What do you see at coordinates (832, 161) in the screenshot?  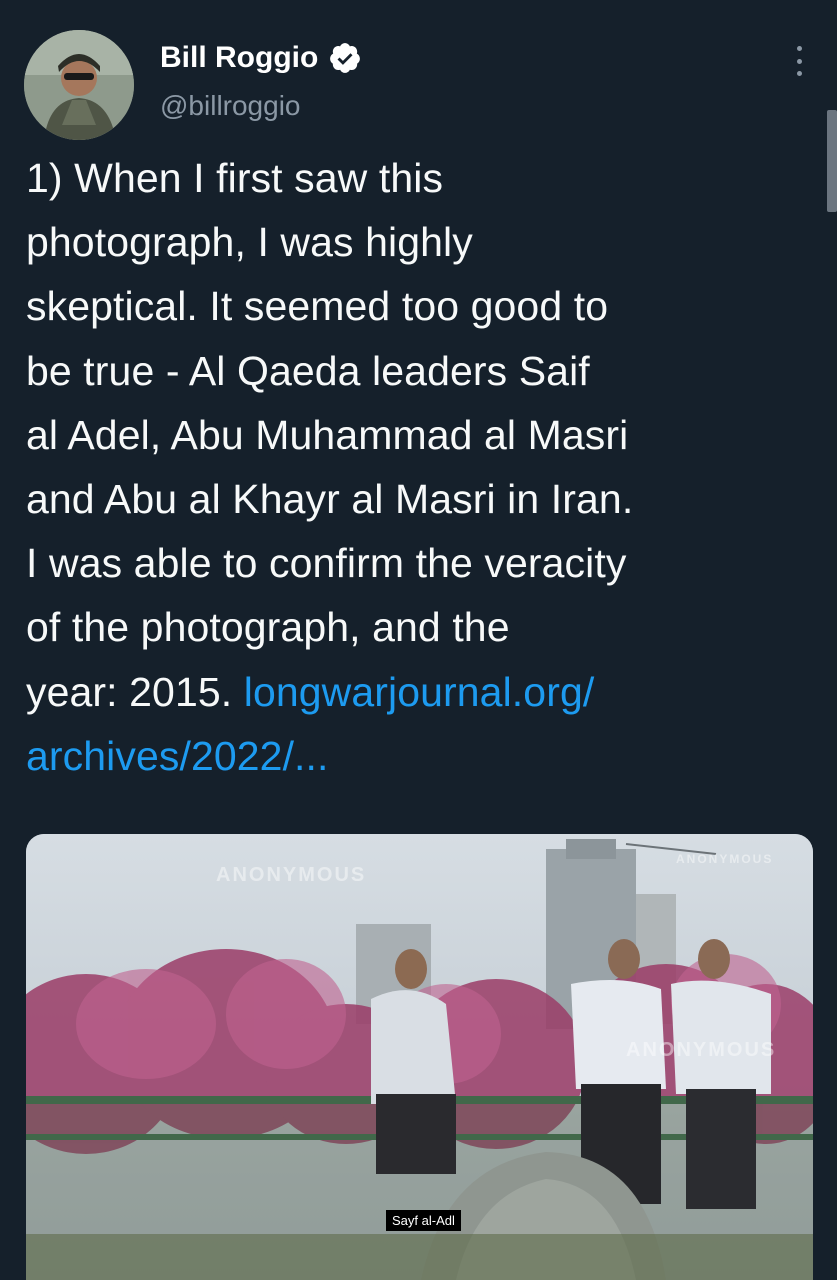 I see `scrollbar` at bounding box center [832, 161].